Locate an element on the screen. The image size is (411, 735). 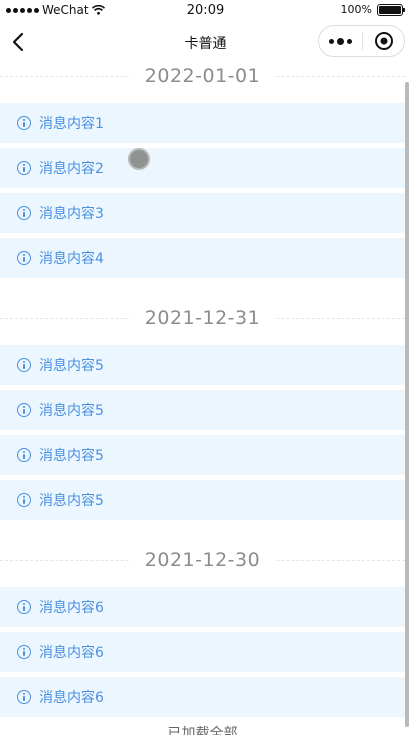
battery-status: 100% is located at coordinates (372, 9).